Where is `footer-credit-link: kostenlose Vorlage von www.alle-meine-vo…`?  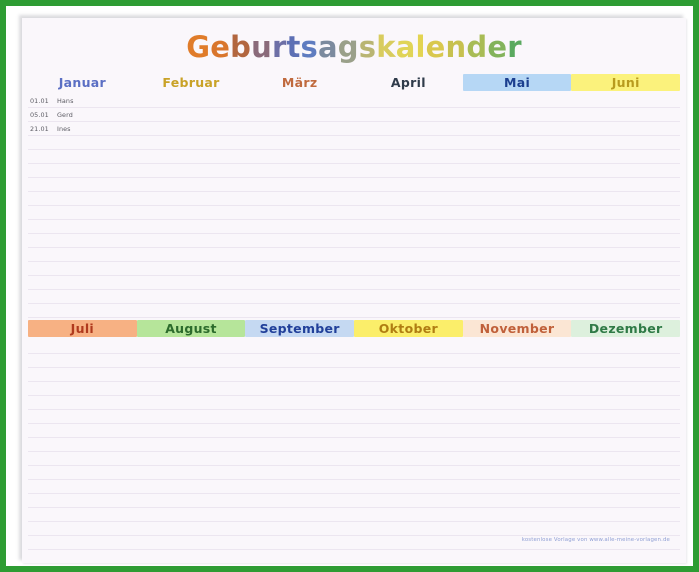 footer-credit-link: kostenlose Vorlage von www.alle-meine-vo… is located at coordinates (596, 540).